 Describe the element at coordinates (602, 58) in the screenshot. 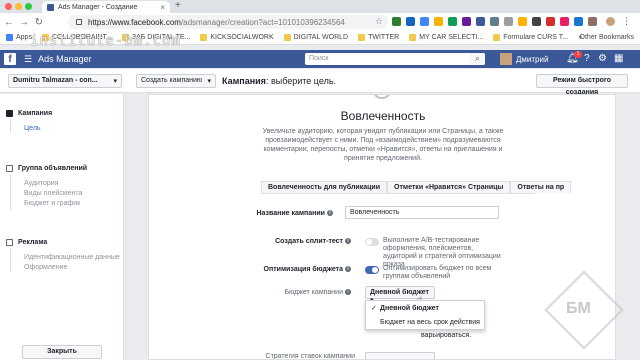

I see `gear-icon: ⚙` at that location.